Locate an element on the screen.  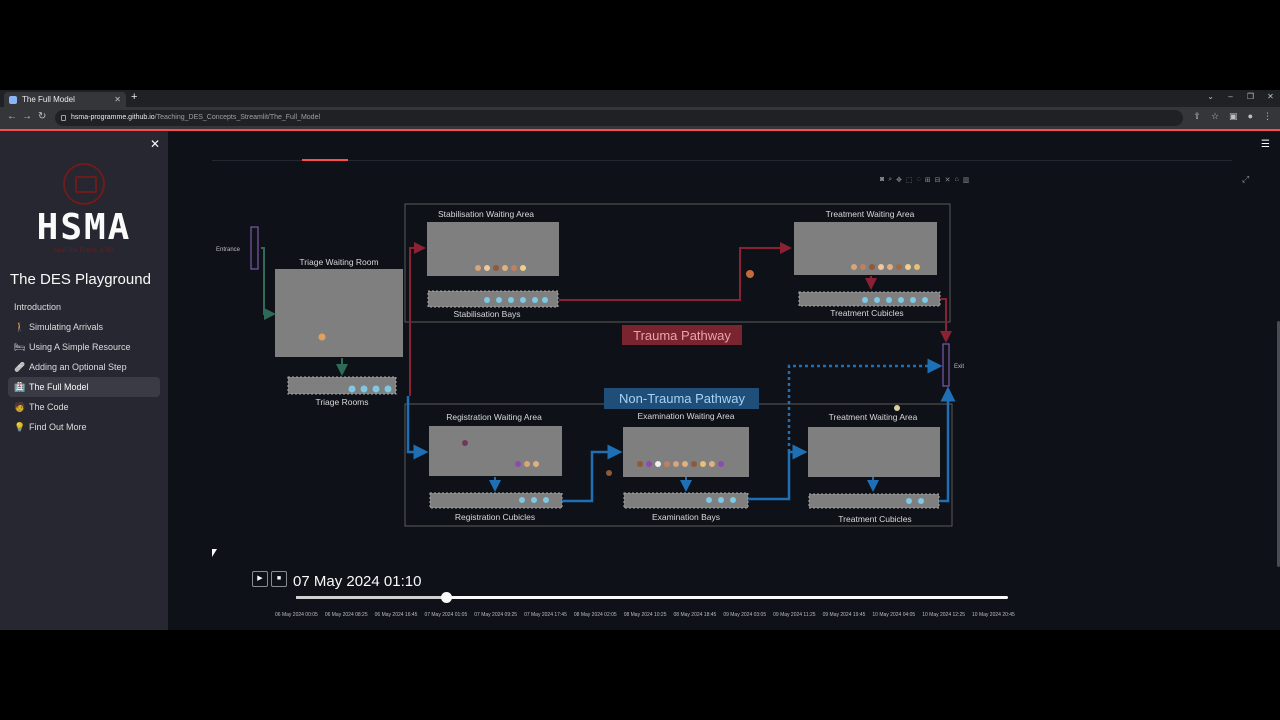
stabilisation-waiting-label: Stabilisation Waiting Area is located at coordinates (486, 214).